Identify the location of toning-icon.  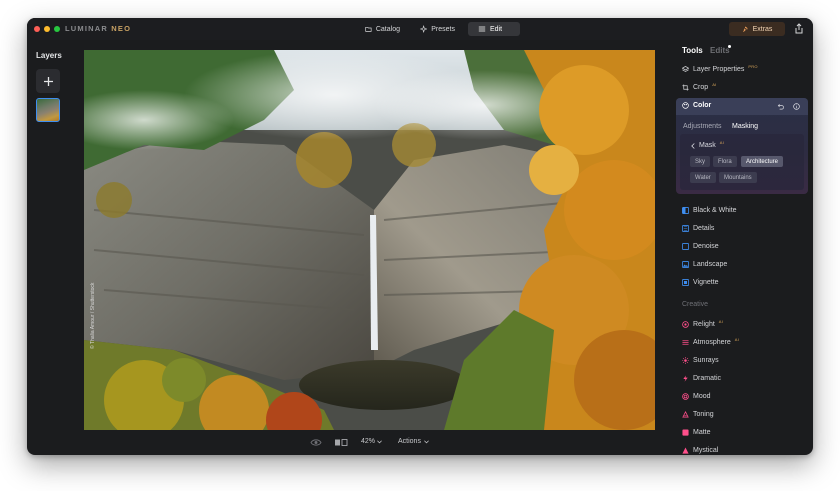
(685, 414).